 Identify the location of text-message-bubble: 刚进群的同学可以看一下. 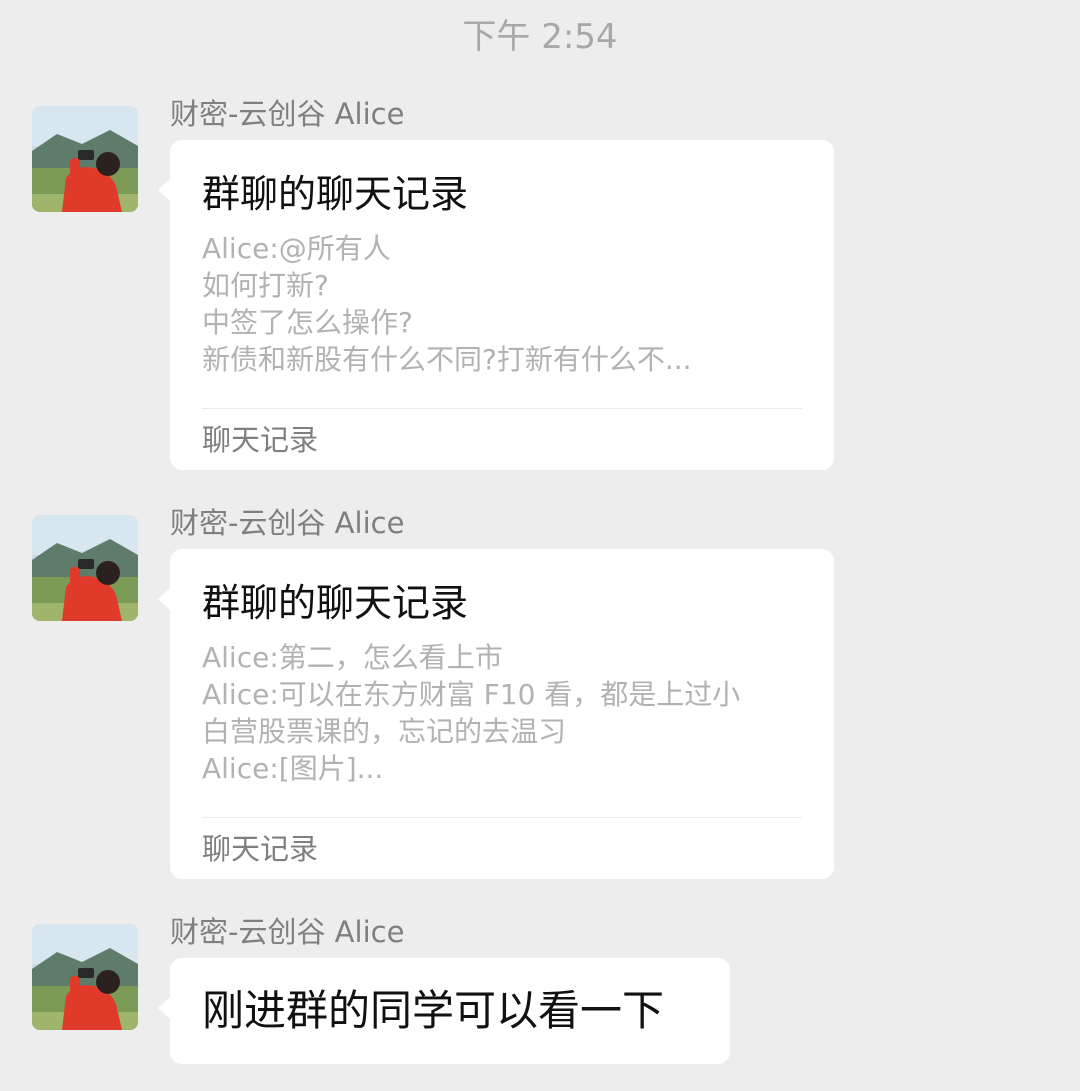
(444, 1011).